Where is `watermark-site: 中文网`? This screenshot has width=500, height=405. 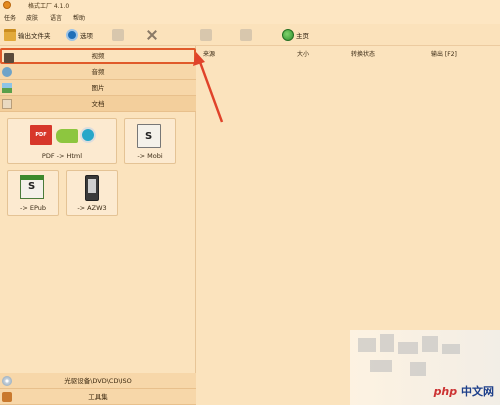
watermark-site: 中文网 is located at coordinates (477, 391).